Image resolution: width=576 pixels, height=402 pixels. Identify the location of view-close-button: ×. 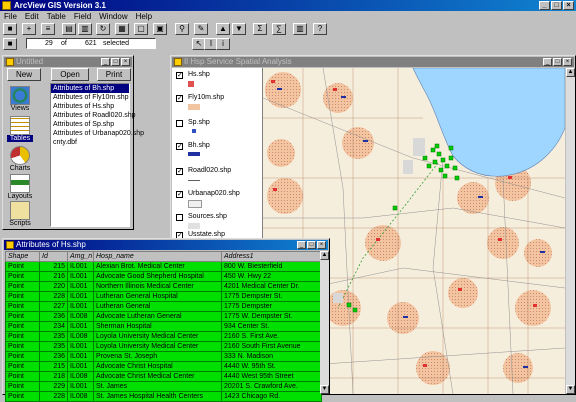
(567, 62).